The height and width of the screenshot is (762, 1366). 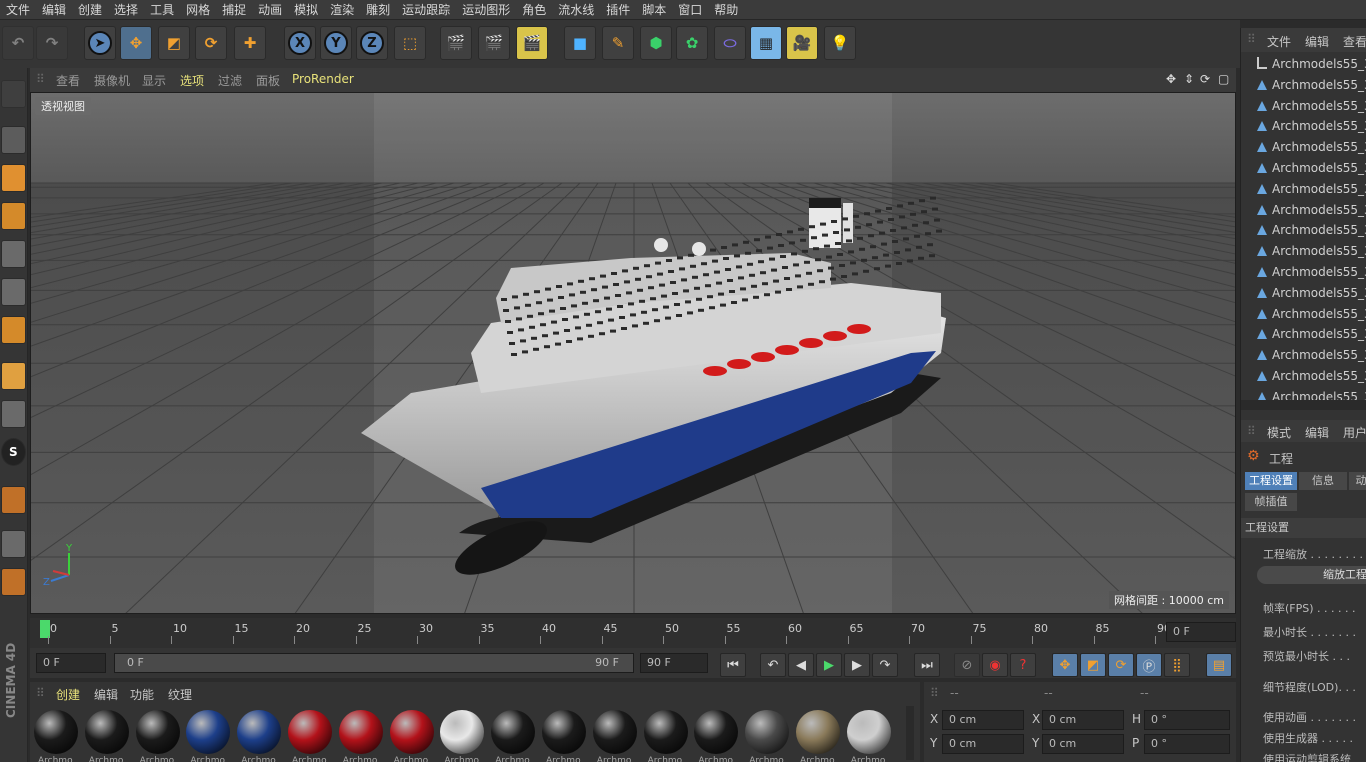 I want to click on vp-menu-camera: 摄像机, so click(x=112, y=80).